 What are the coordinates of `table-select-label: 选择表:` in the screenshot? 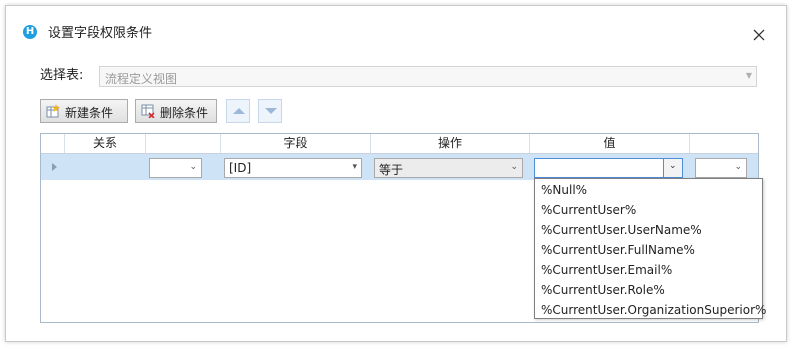 It's located at (62, 75).